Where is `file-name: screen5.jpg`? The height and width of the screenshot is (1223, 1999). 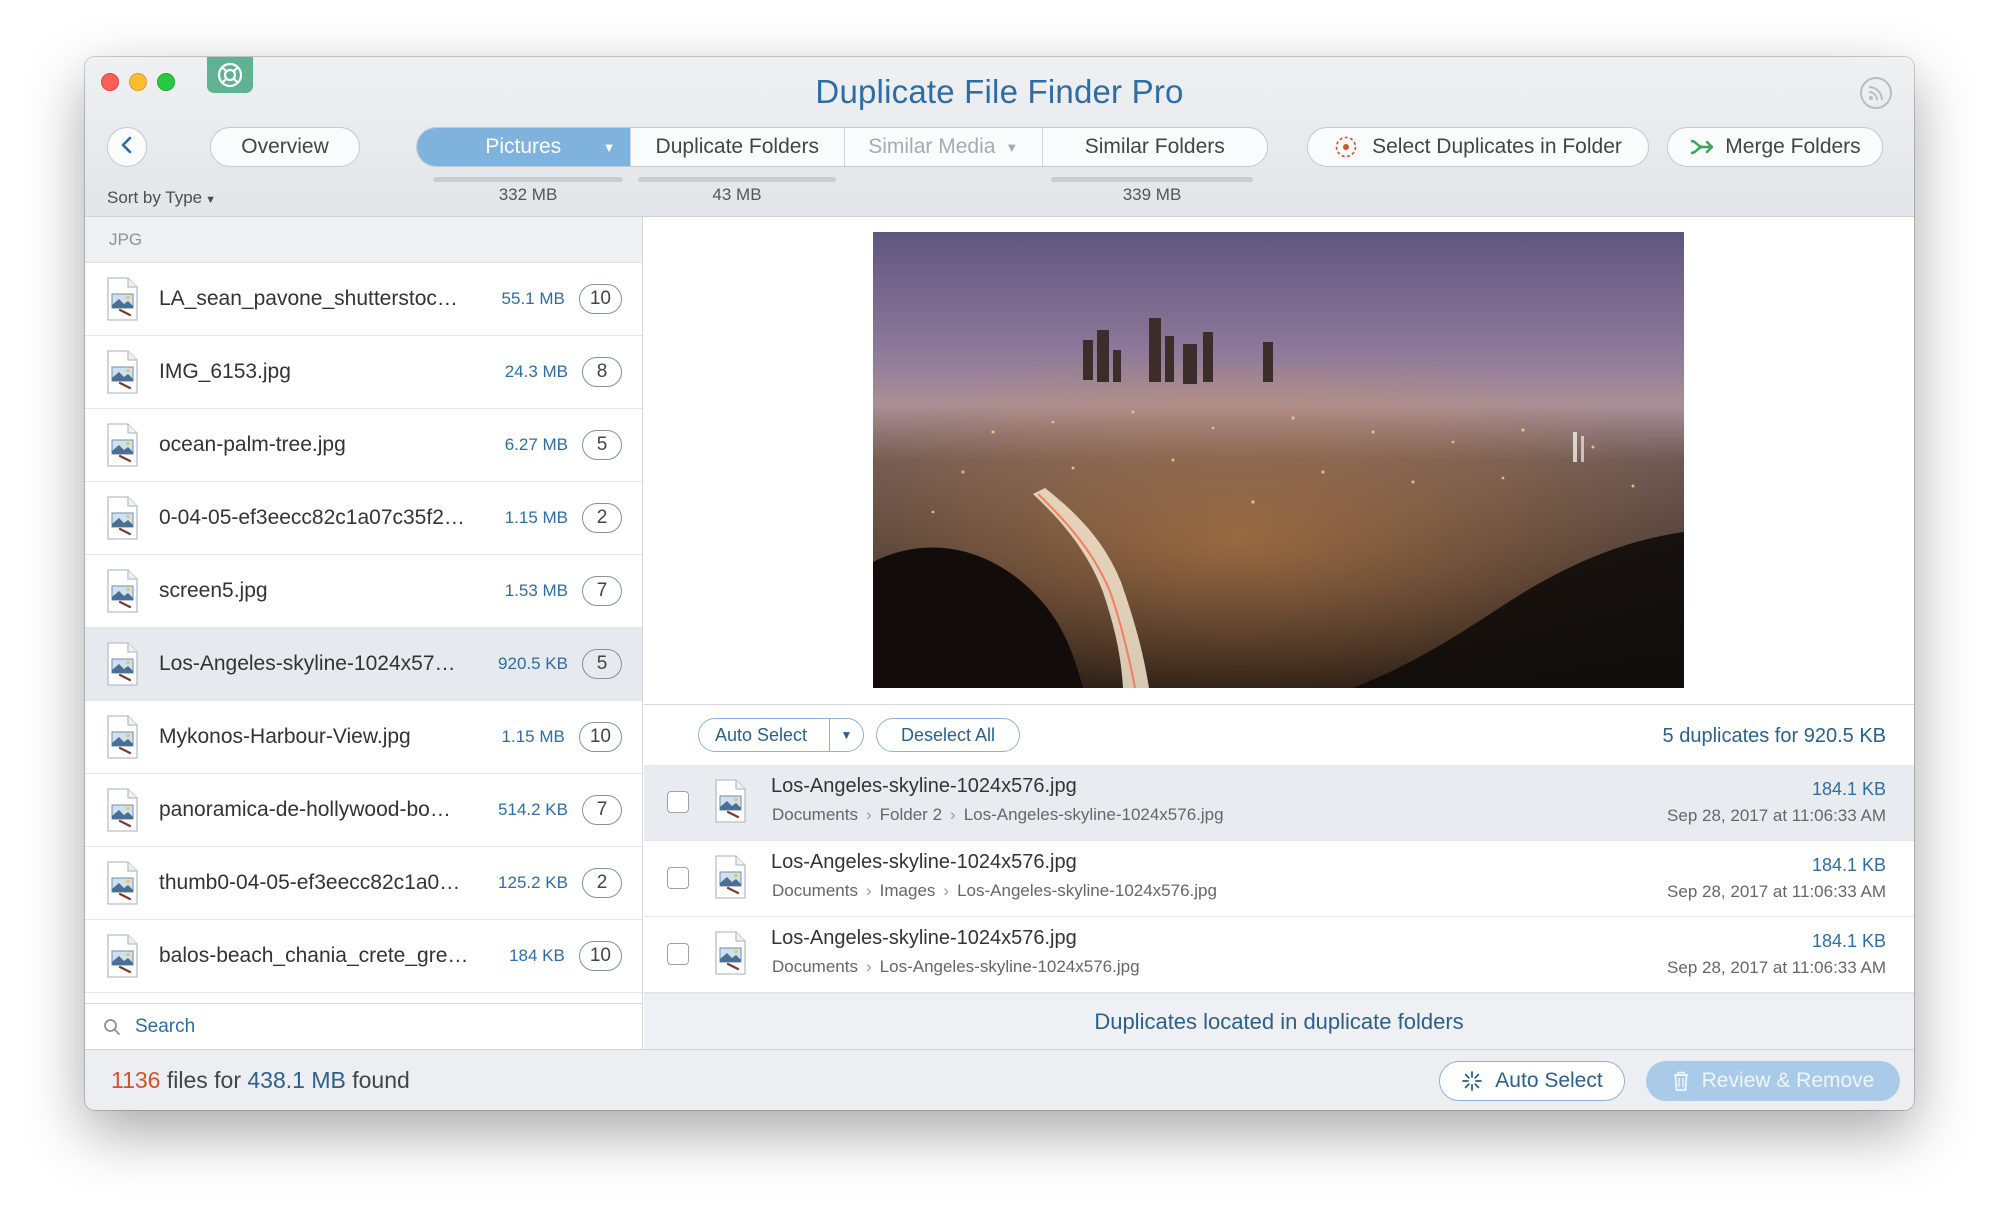 file-name: screen5.jpg is located at coordinates (213, 590).